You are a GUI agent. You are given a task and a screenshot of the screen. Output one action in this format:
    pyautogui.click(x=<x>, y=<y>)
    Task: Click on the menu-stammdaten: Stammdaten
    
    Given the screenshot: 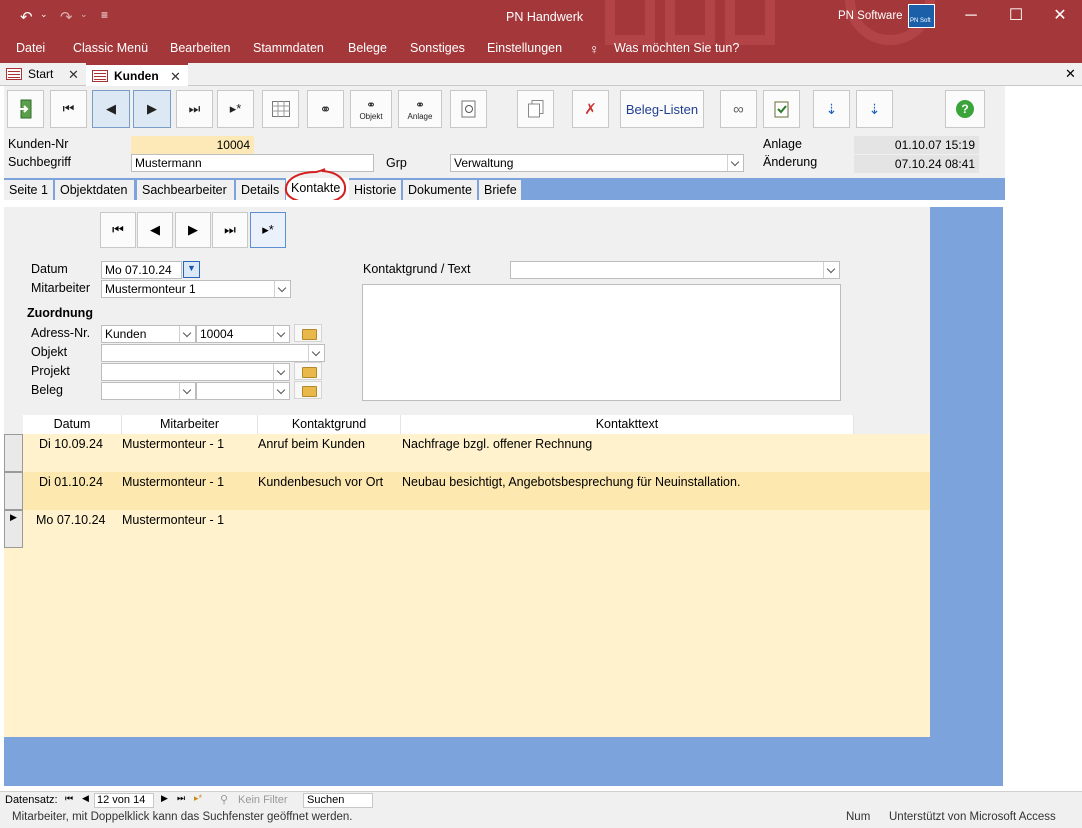 What is the action you would take?
    pyautogui.click(x=288, y=48)
    